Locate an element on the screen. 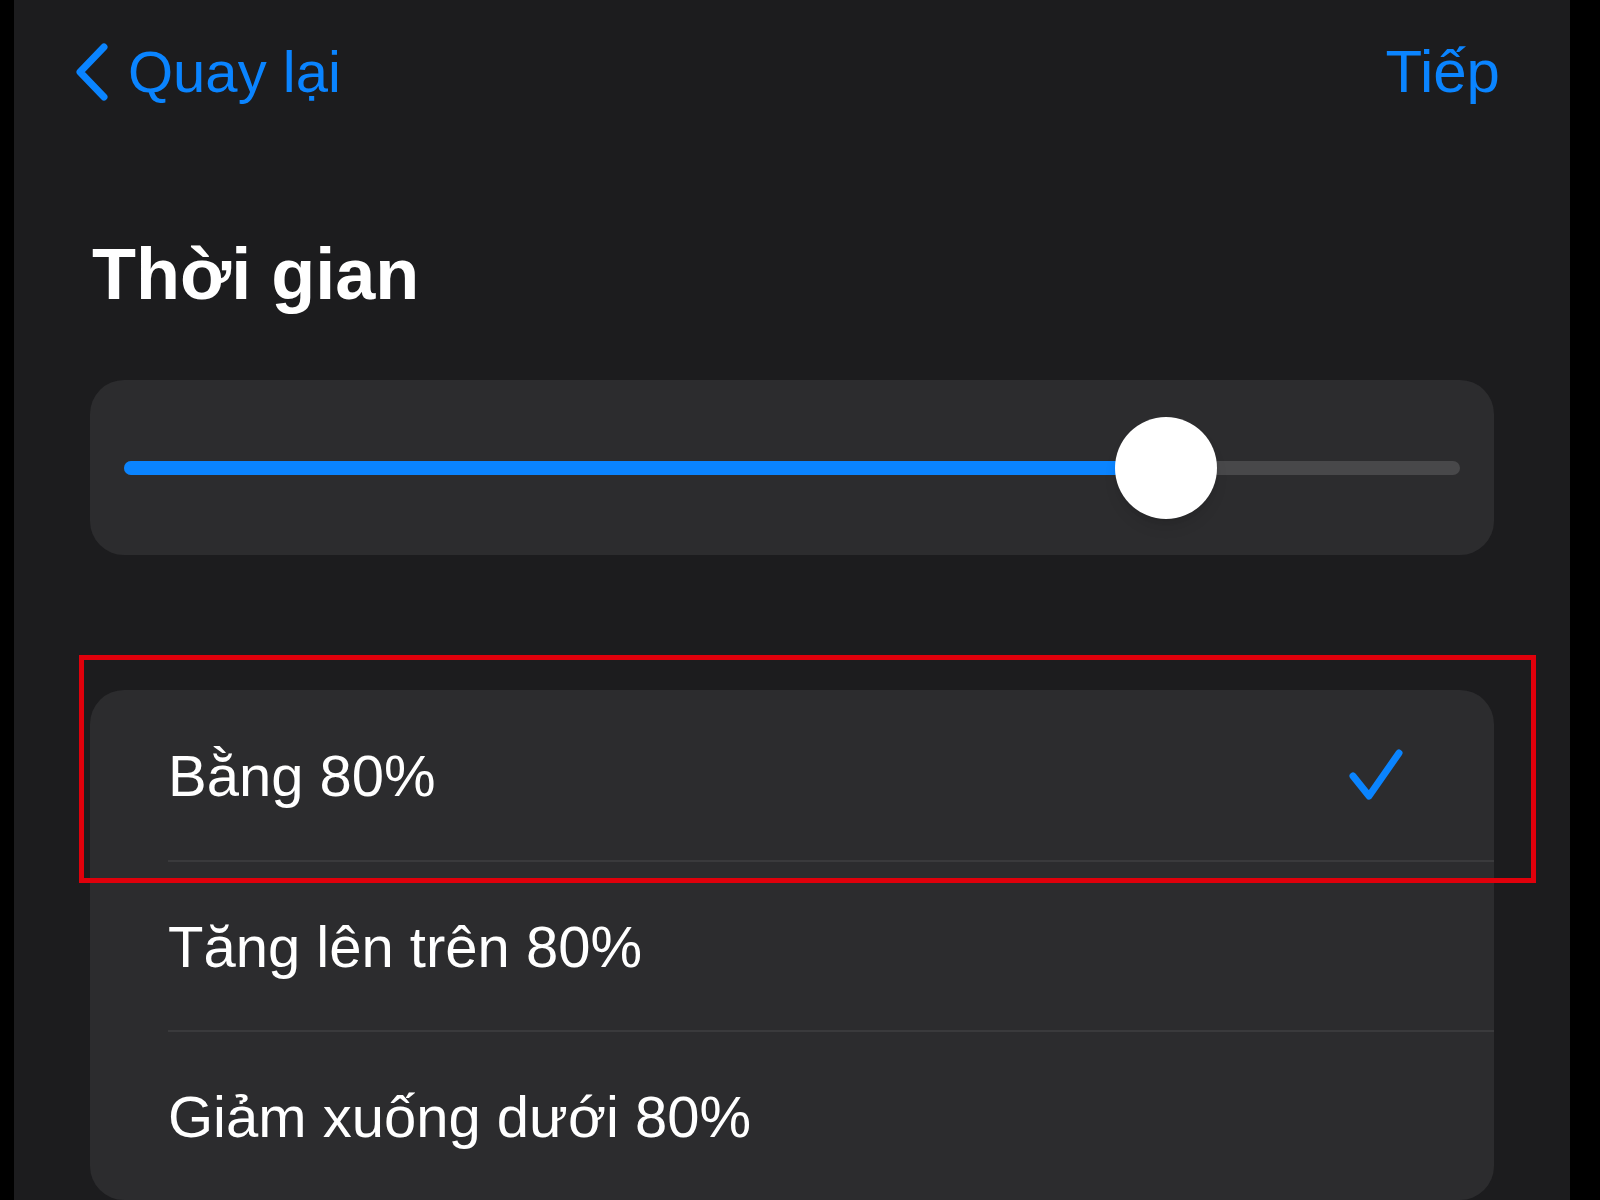  option-row: Tăng lên trên 80% is located at coordinates (831, 945).